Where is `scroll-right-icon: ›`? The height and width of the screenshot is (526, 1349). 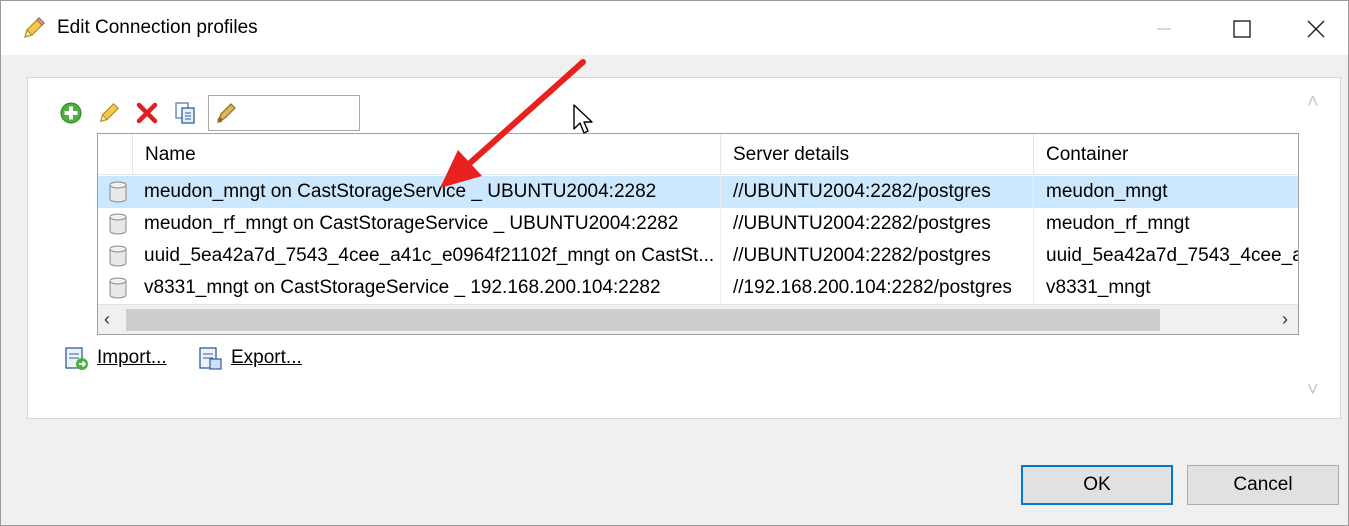 scroll-right-icon: › is located at coordinates (1285, 319).